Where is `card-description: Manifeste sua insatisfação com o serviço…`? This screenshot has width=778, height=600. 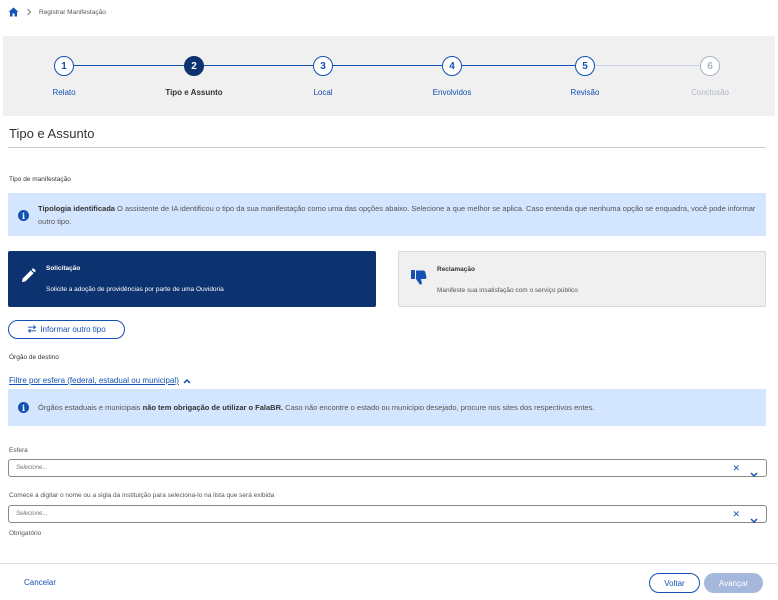
card-description: Manifeste sua insatisfação com o serviço… is located at coordinates (507, 290).